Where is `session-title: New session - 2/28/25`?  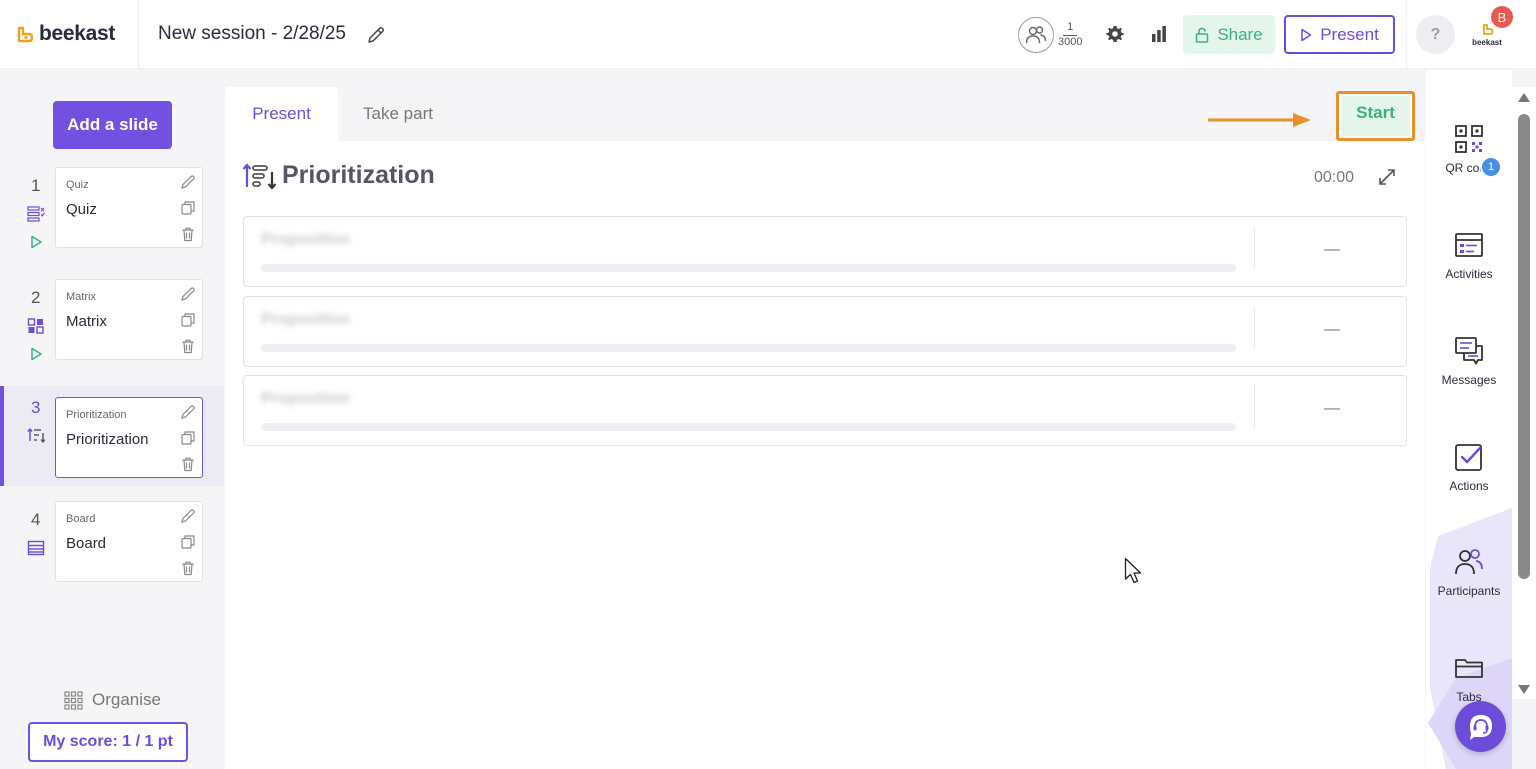 session-title: New session - 2/28/25 is located at coordinates (252, 33).